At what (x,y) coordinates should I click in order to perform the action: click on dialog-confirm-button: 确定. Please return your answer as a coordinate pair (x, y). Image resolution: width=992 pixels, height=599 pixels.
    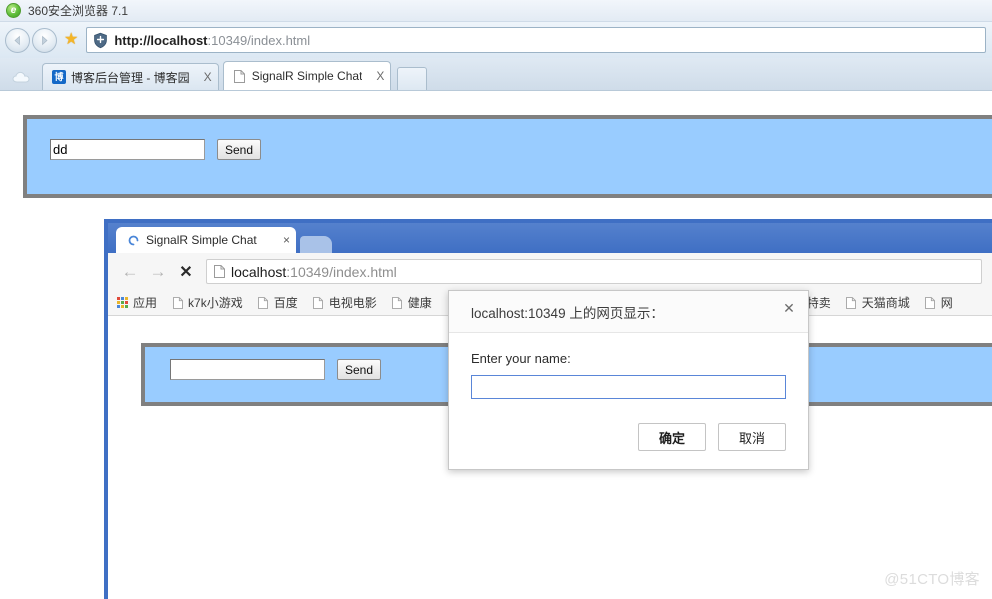
    Looking at the image, I should click on (672, 437).